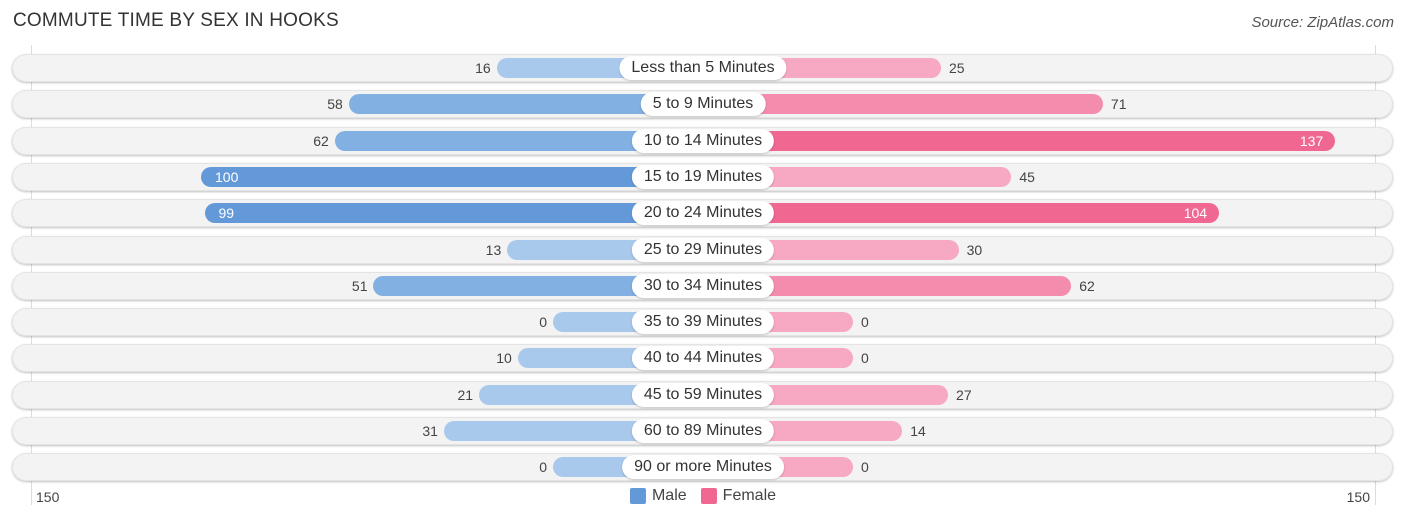 The image size is (1406, 522). I want to click on category-label: 60 to 89 Minutes, so click(703, 431).